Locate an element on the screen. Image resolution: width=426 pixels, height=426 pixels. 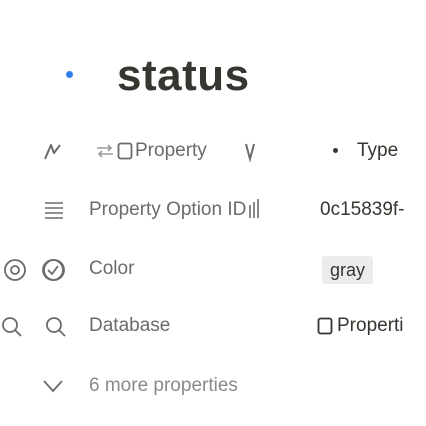
swap-icon is located at coordinates (105, 151).